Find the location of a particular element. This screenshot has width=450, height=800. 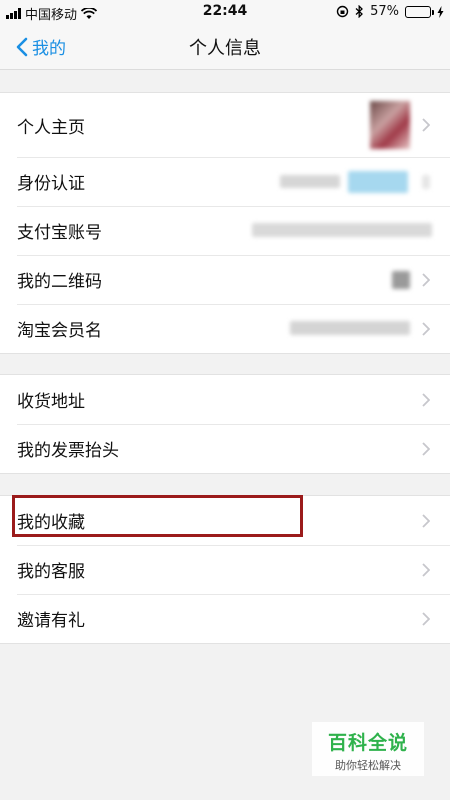

row-label: 支付宝账号 is located at coordinates (59, 233).